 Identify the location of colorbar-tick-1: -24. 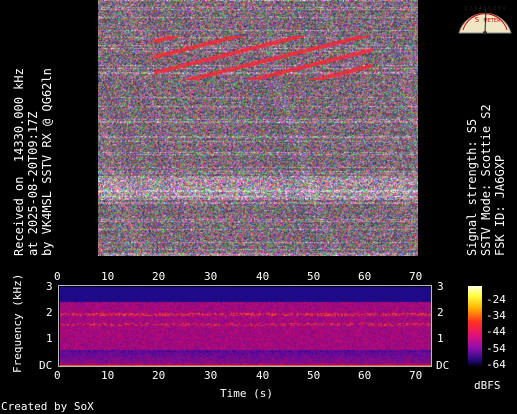
(496, 299).